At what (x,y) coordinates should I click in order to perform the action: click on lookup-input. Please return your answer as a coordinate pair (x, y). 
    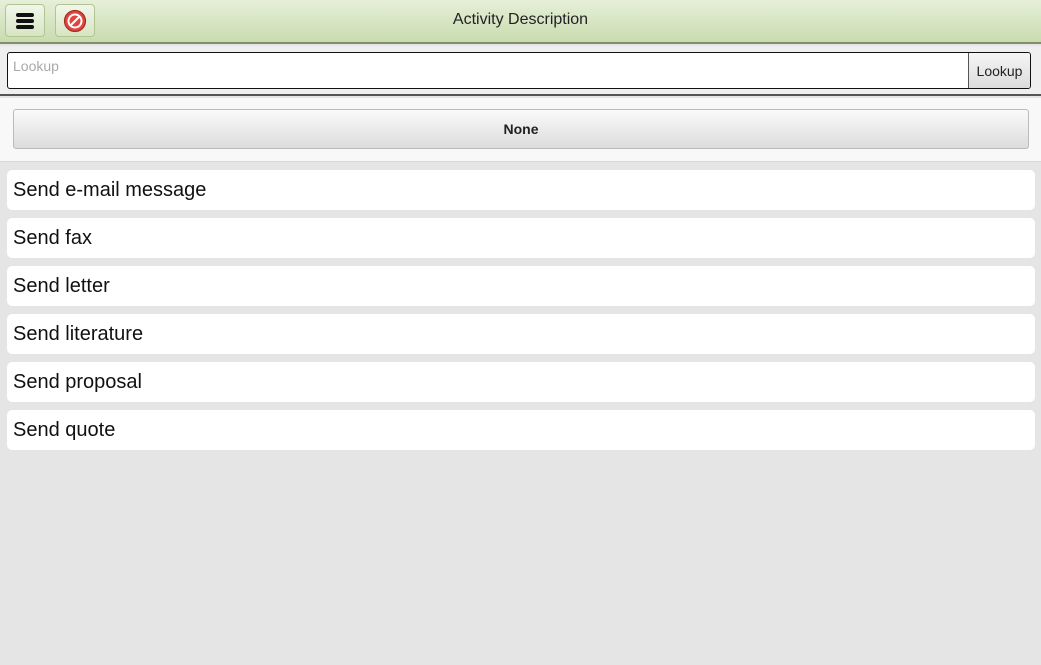
    Looking at the image, I should click on (488, 70).